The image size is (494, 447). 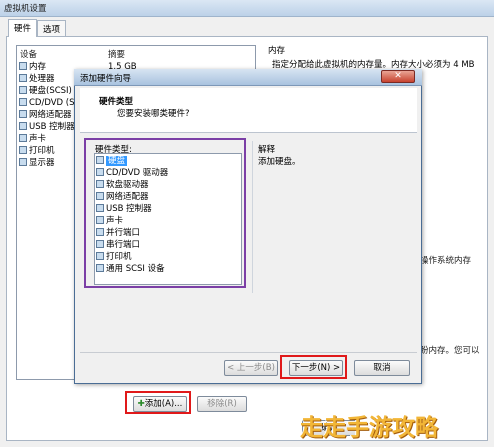 What do you see at coordinates (23, 162) in the screenshot?
I see `monitor-icon` at bounding box center [23, 162].